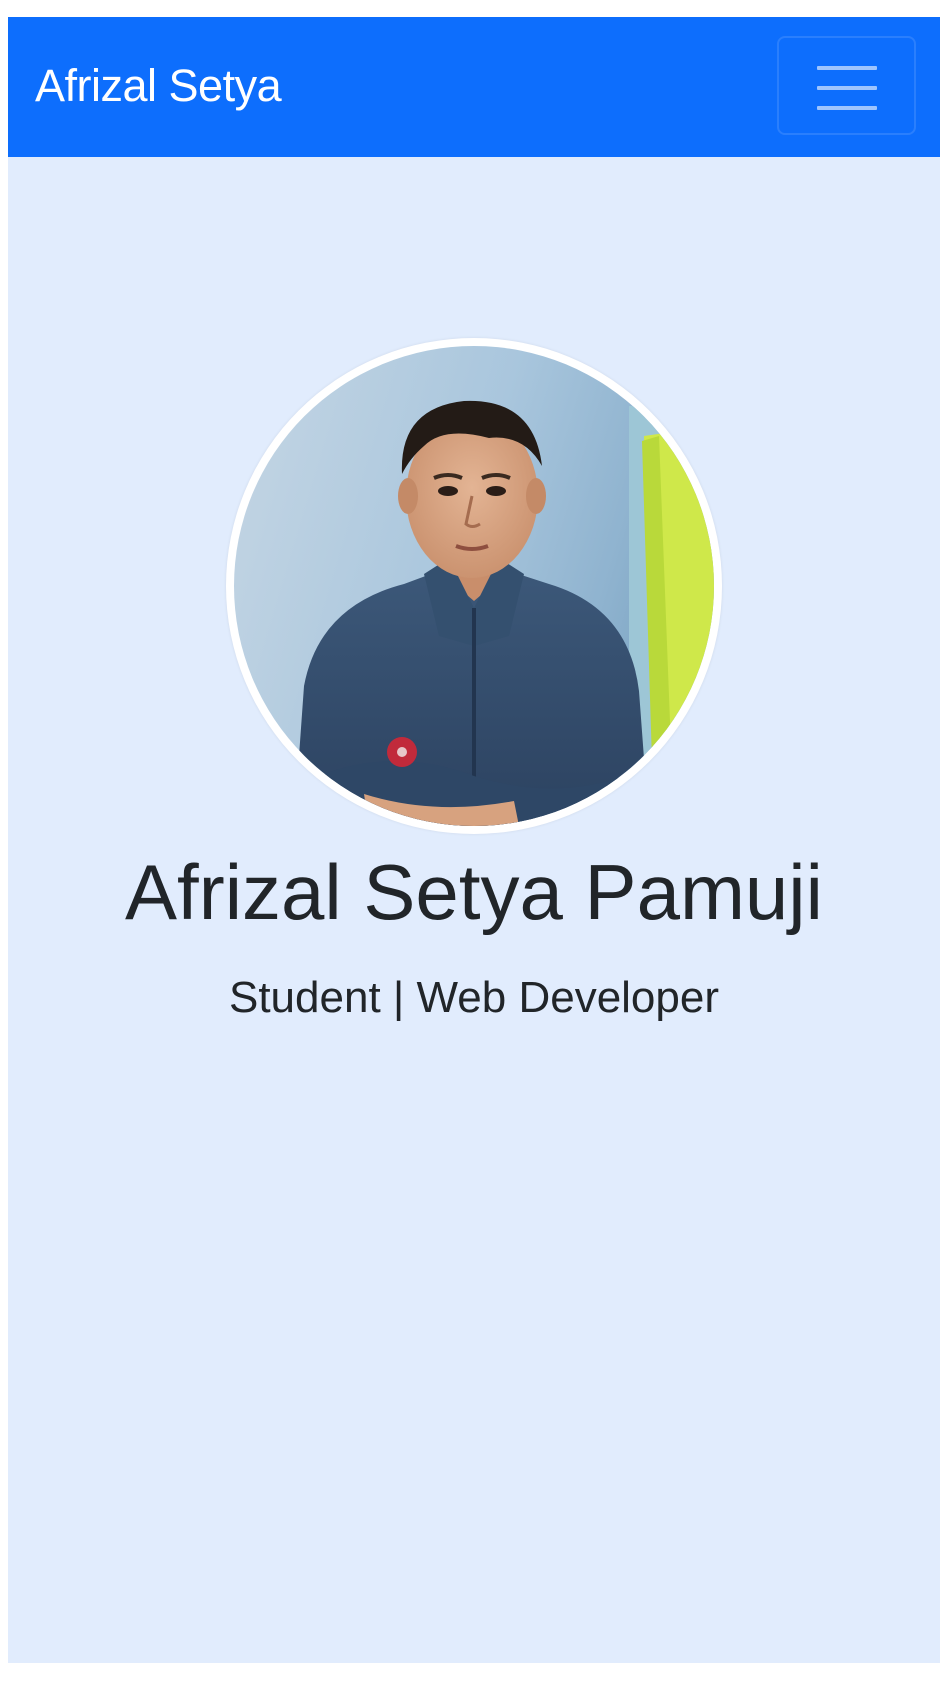 The image size is (950, 1688). Describe the element at coordinates (474, 87) in the screenshot. I see `navbar: Afrizal Setya` at that location.